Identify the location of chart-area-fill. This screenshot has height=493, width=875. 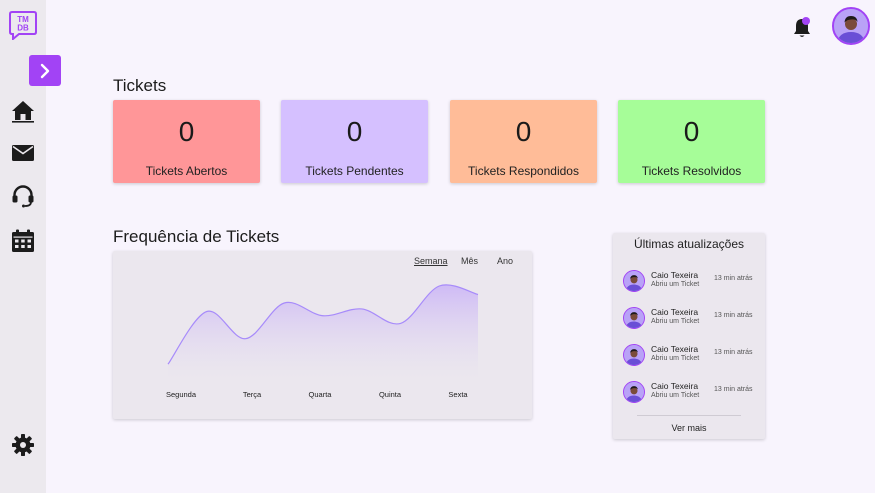
(323, 331).